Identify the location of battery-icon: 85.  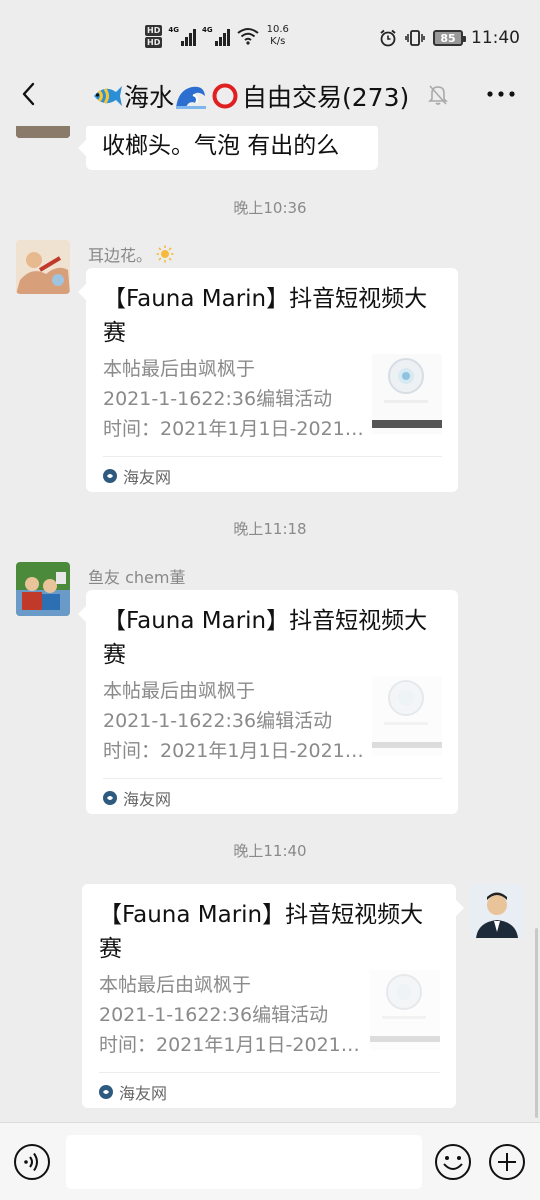
(449, 38).